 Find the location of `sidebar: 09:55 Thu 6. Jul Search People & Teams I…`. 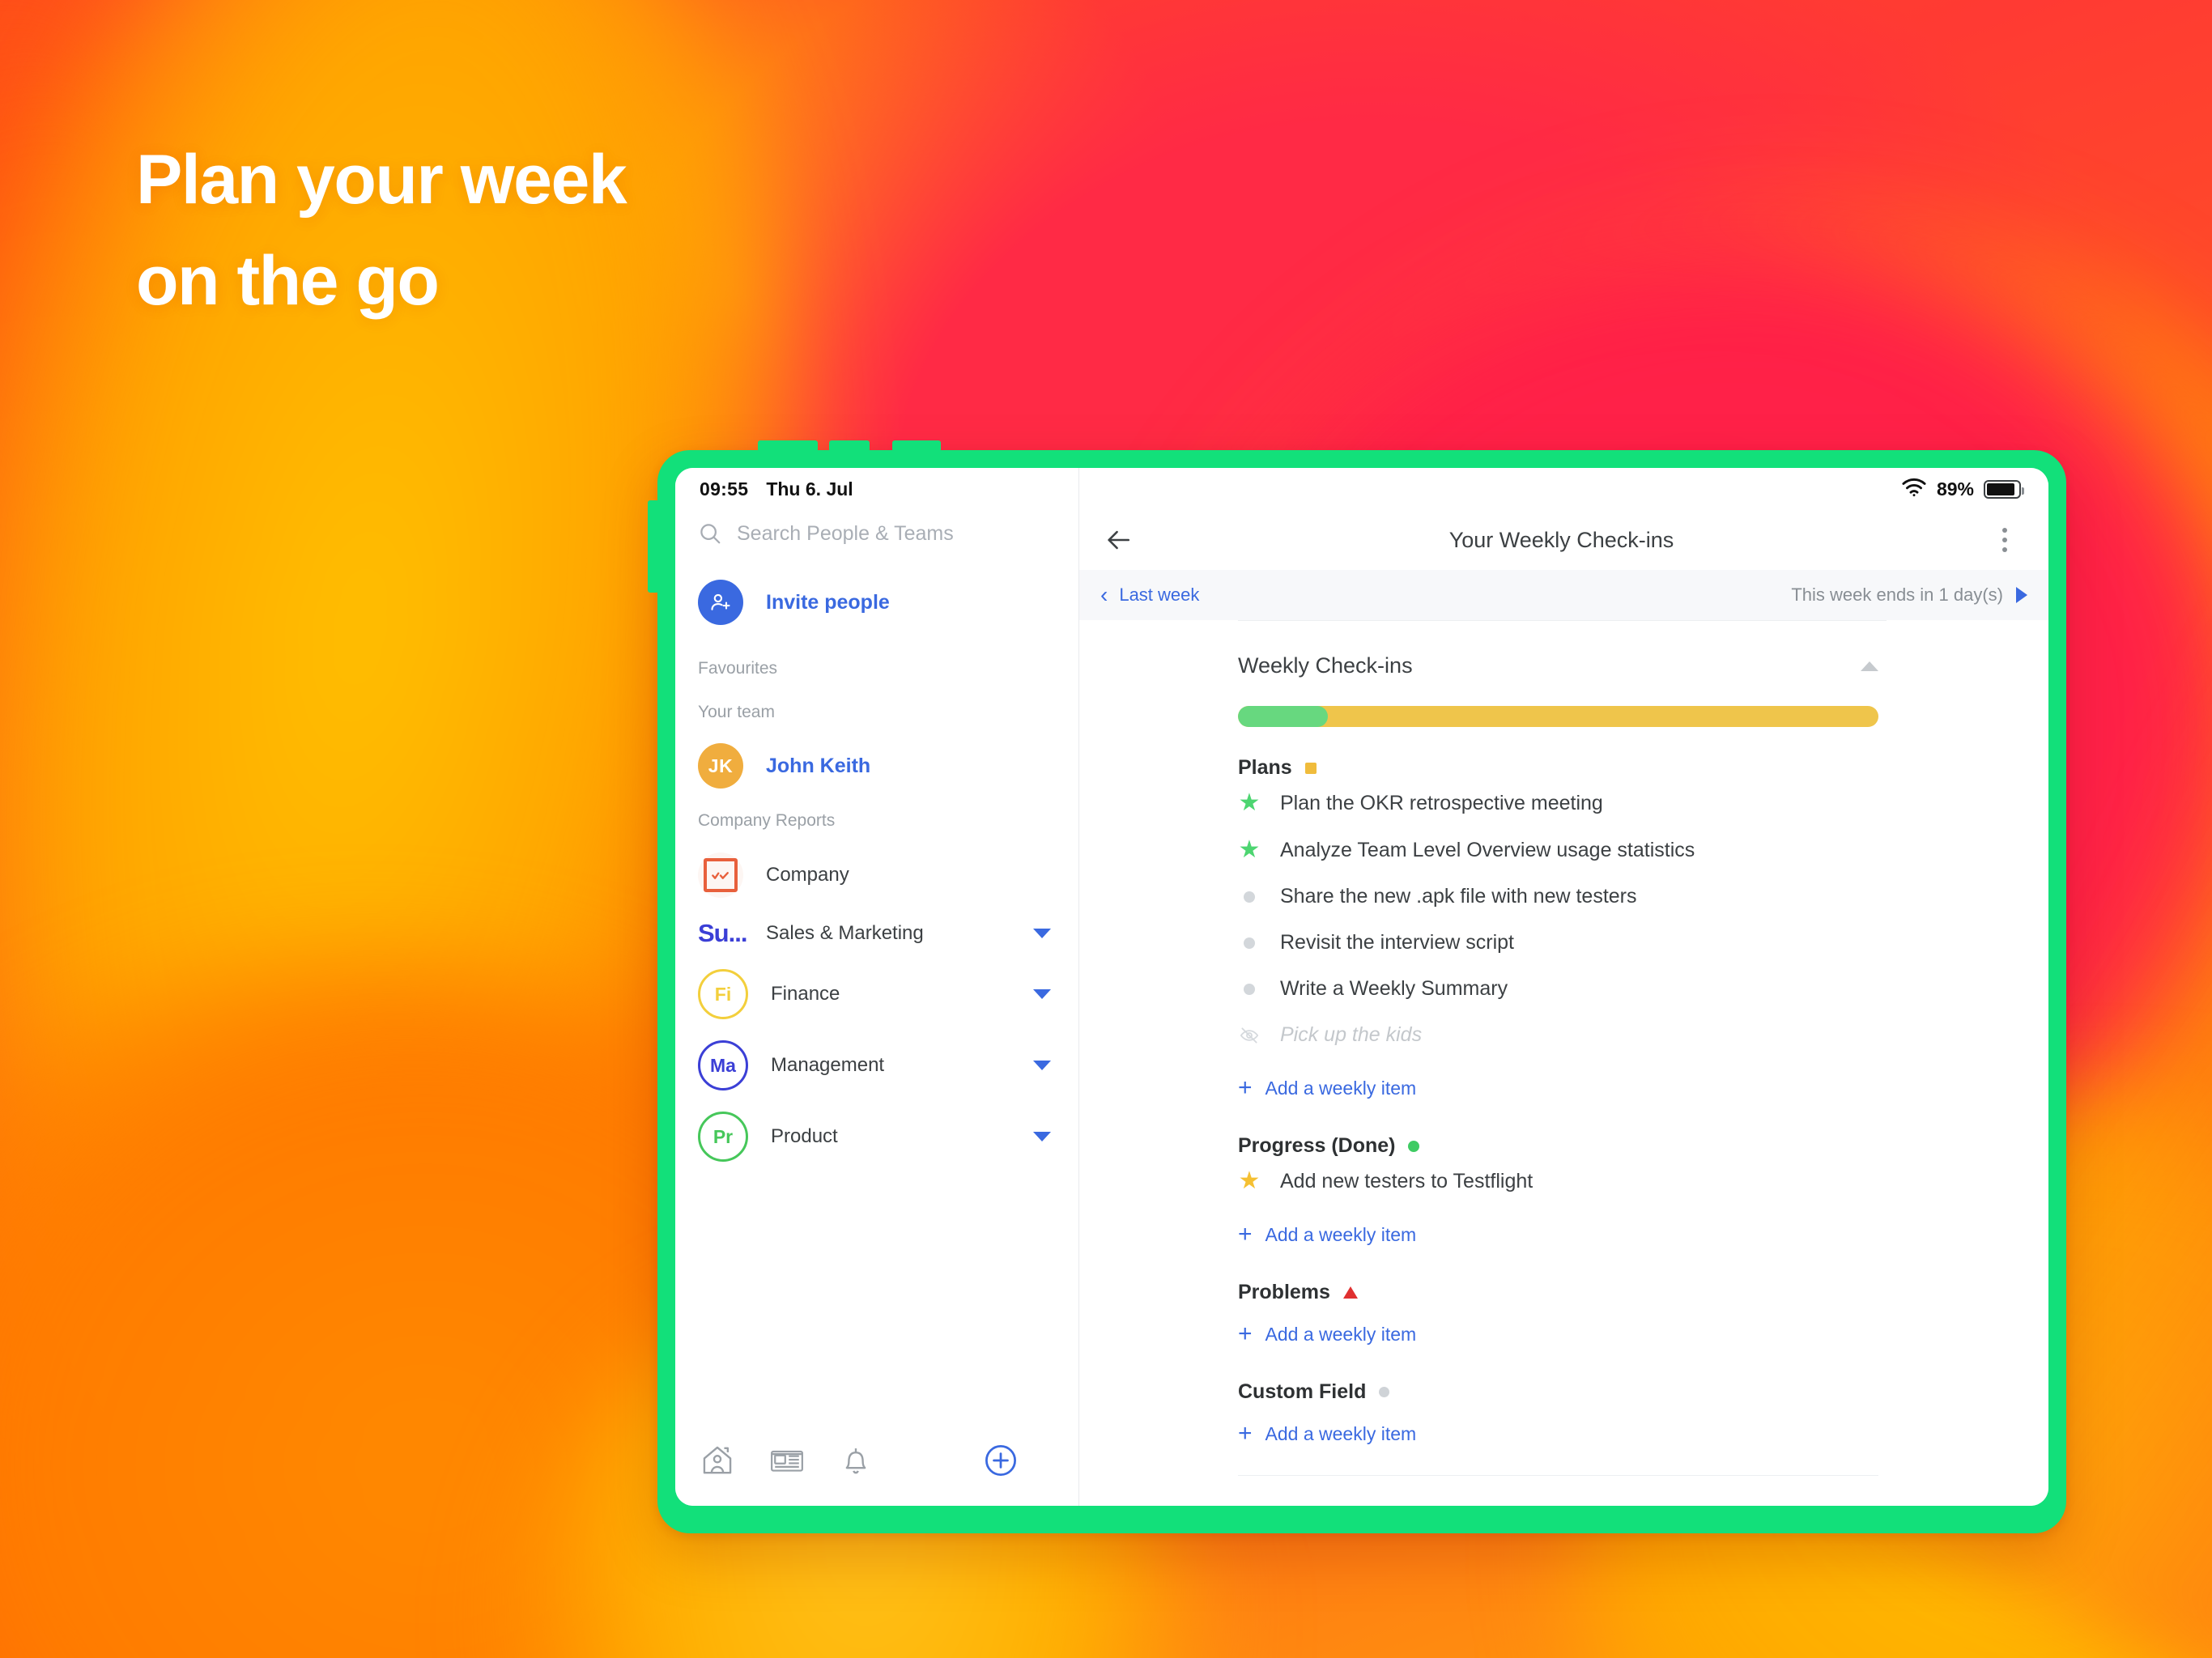

sidebar: 09:55 Thu 6. Jul Search People & Teams I… is located at coordinates (877, 987).